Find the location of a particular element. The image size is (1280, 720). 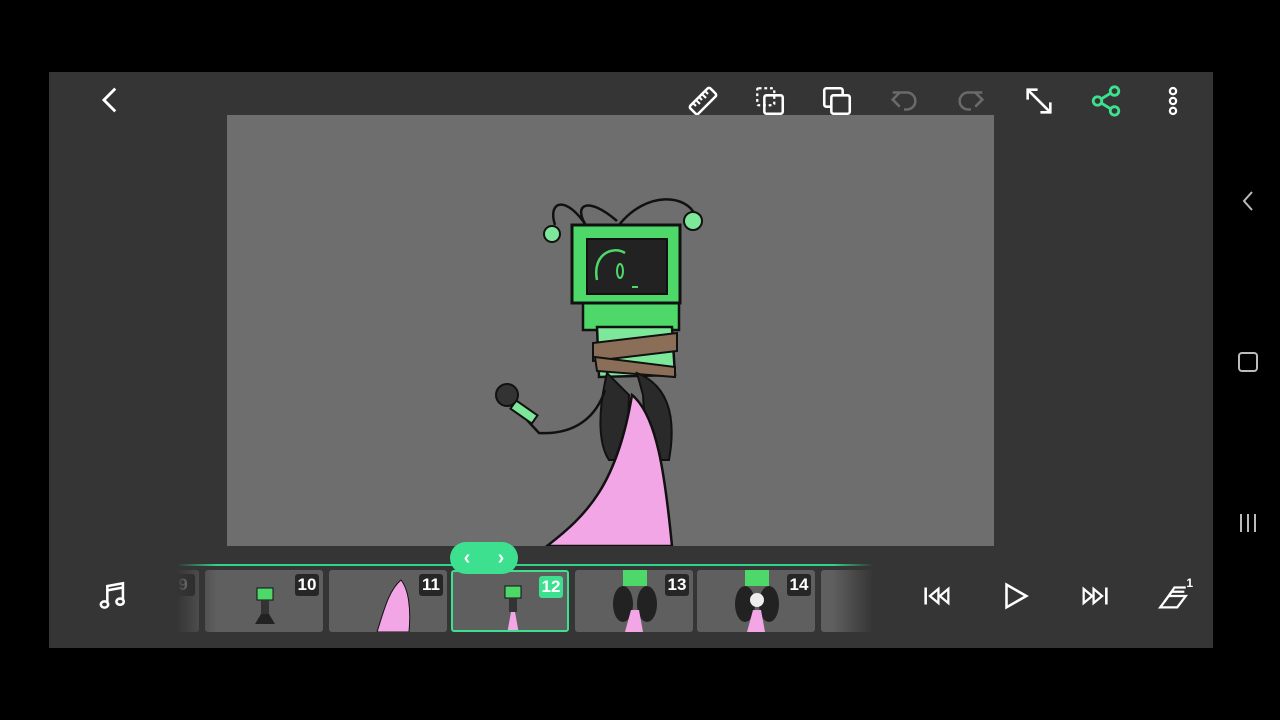

frame-thumbnail-selected: 12 is located at coordinates (510, 601).